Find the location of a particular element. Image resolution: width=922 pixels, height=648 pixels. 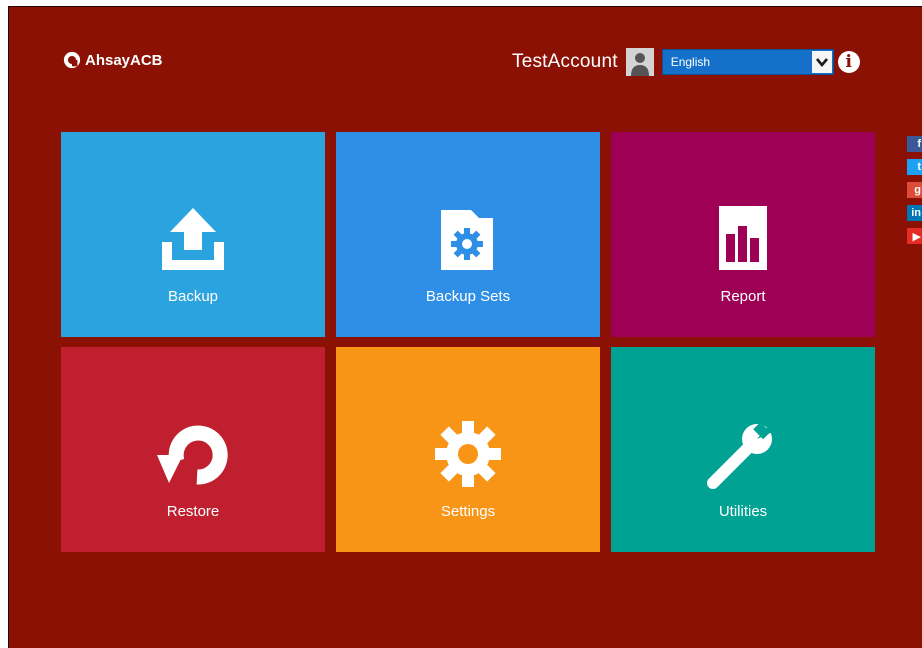

tile-restore: Restore is located at coordinates (193, 449).